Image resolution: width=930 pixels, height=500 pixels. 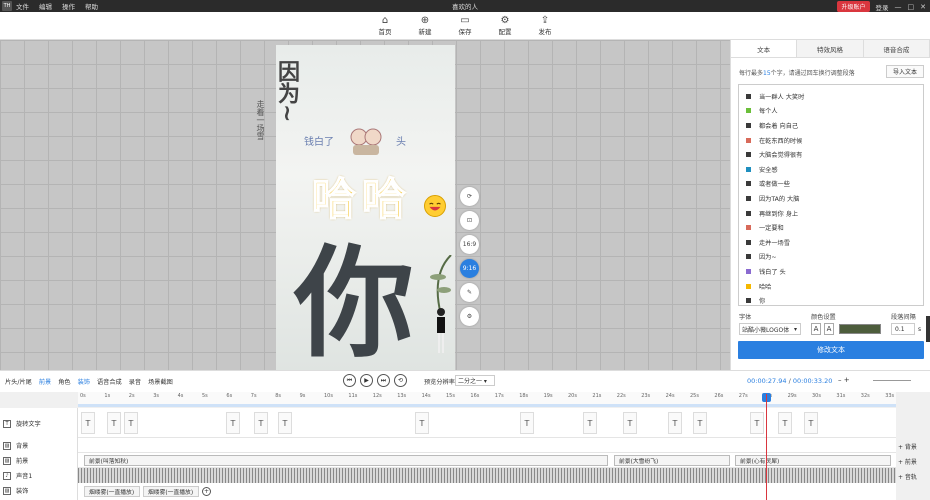 What do you see at coordinates (896, 48) in the screenshot?
I see `tab-speech: 语音合成` at bounding box center [896, 48].